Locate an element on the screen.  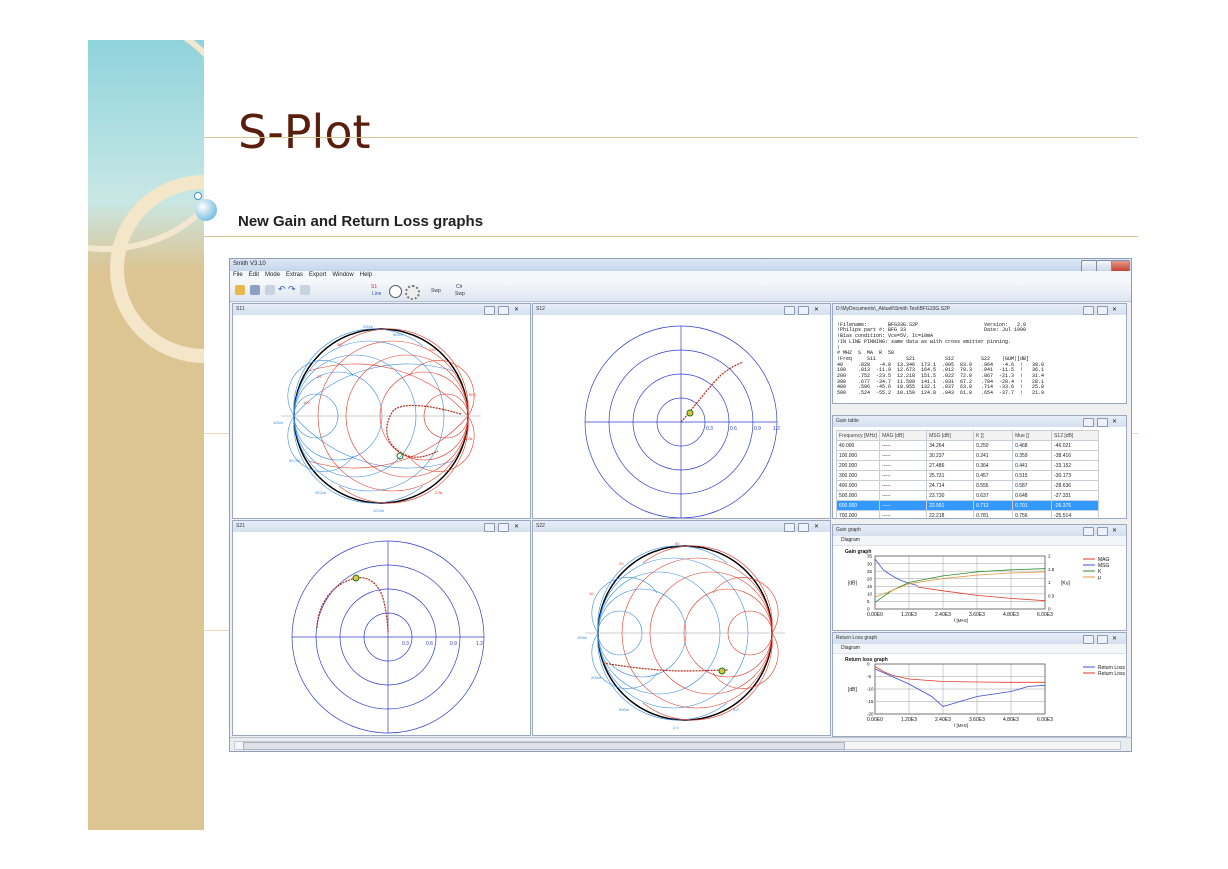
table-cell: -38.416 is located at coordinates (1075, 455).